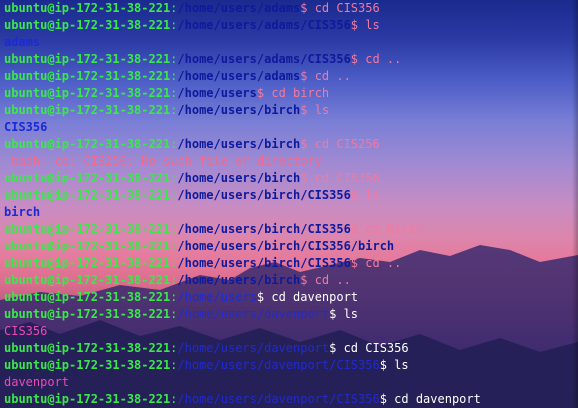 This screenshot has width=578, height=408. What do you see at coordinates (347, 144) in the screenshot?
I see `command-text: cd CIS256` at bounding box center [347, 144].